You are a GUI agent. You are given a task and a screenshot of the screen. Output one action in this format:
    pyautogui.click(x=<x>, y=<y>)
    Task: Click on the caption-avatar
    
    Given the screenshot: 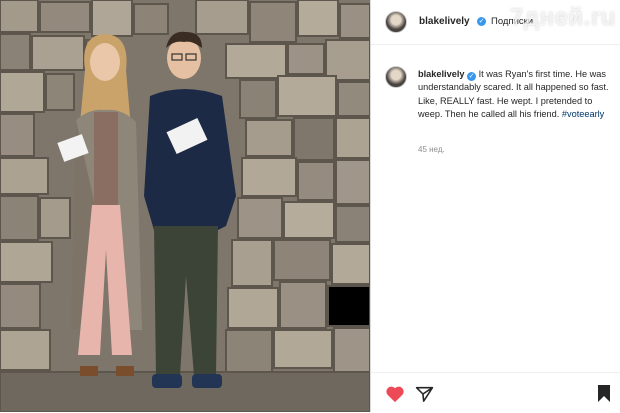 What is the action you would take?
    pyautogui.click(x=396, y=77)
    